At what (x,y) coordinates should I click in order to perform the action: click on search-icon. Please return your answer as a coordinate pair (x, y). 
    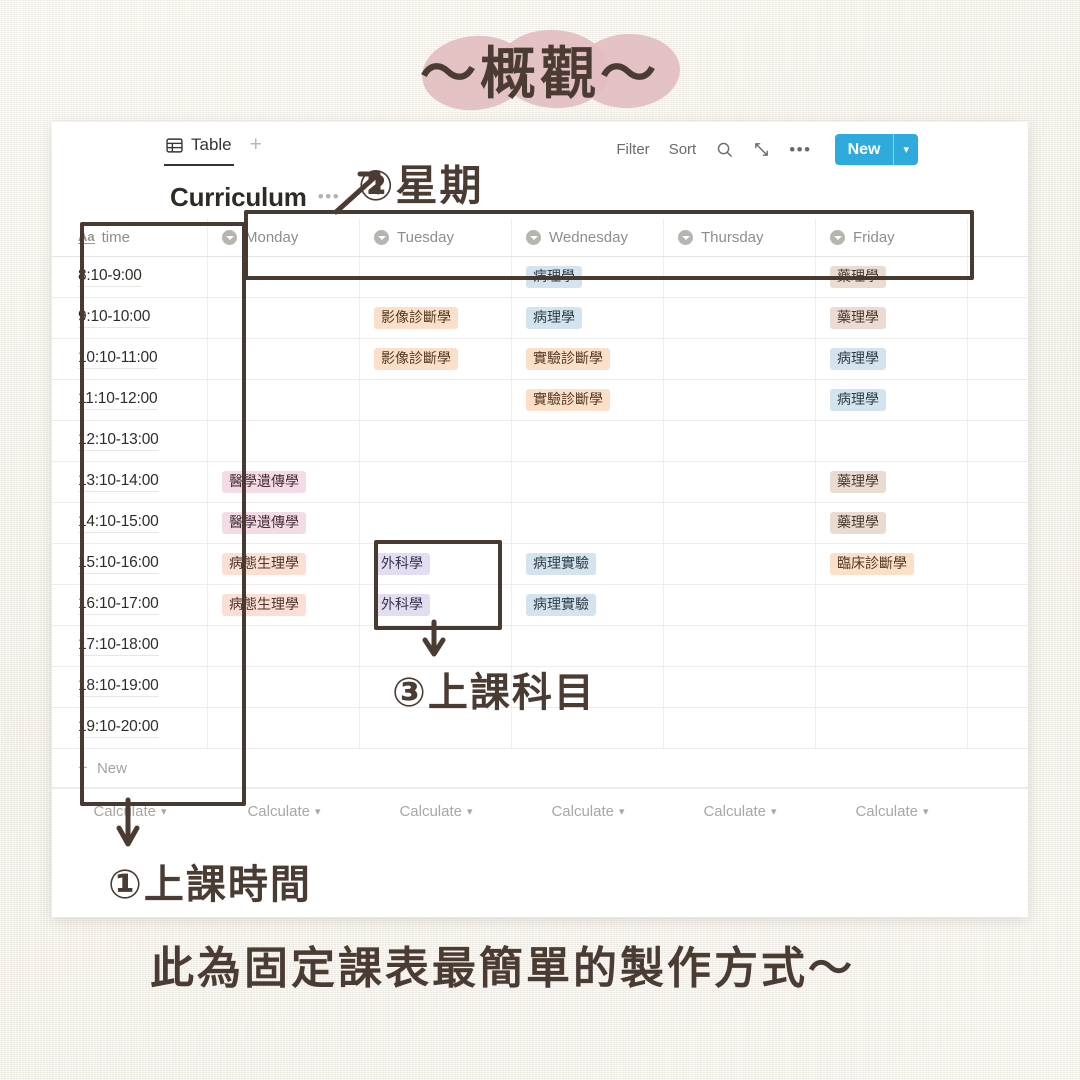
    Looking at the image, I should click on (724, 150).